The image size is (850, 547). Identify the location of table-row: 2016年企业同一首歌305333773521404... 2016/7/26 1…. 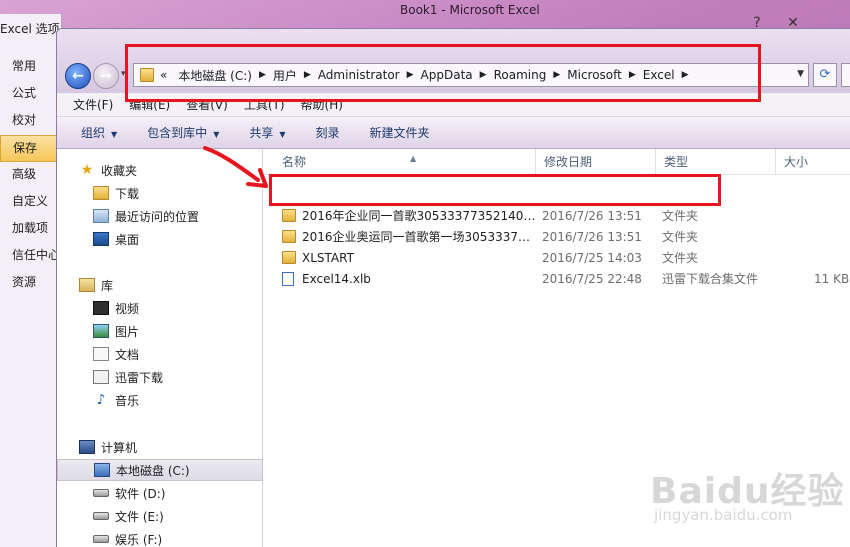
(557, 215).